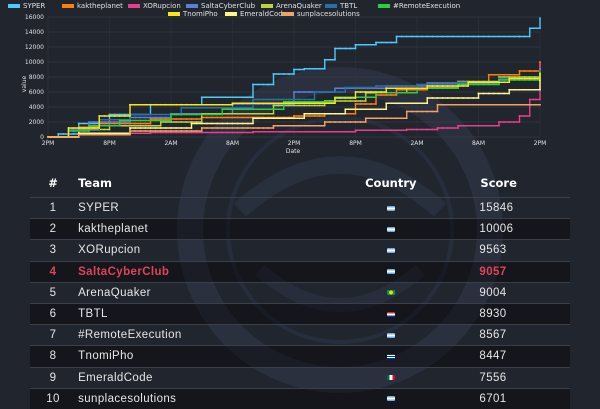  I want to click on legend-label: ArenaQuaker, so click(299, 6).